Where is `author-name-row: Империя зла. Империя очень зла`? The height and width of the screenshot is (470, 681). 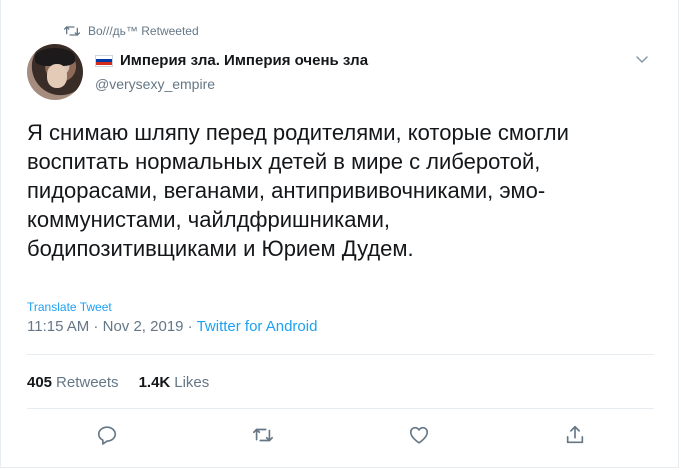
author-name-row: Империя зла. Империя очень зла is located at coordinates (231, 60).